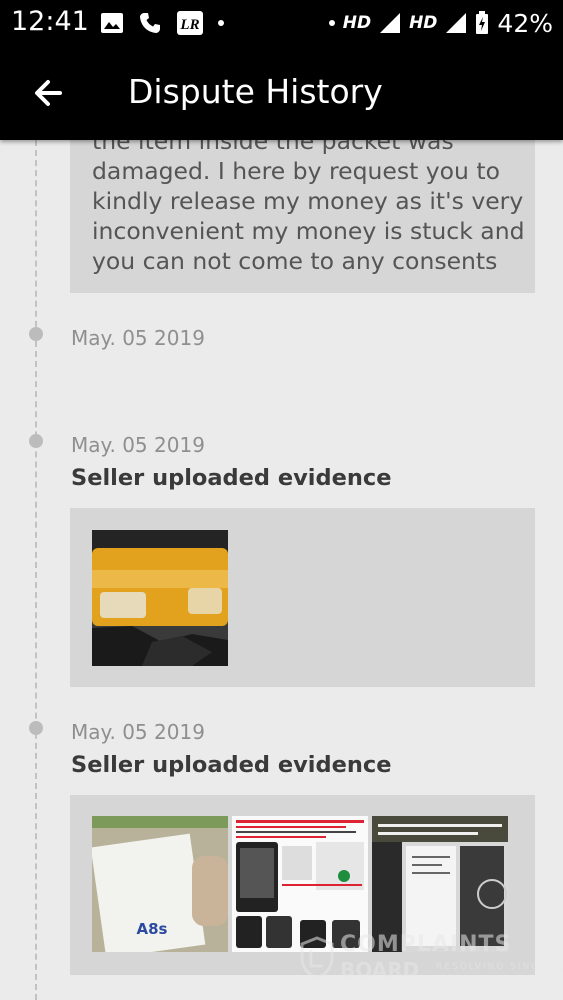 Image resolution: width=563 pixels, height=1000 pixels. What do you see at coordinates (440, 23) in the screenshot?
I see `status-indicators: HD HD 42%` at bounding box center [440, 23].